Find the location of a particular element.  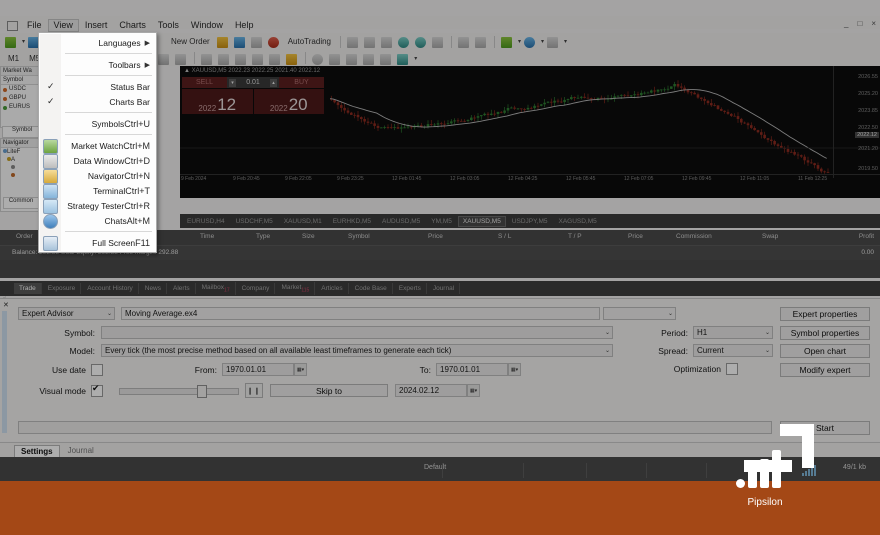

skip-to-date-field: 2024.02.12 is located at coordinates (431, 390).